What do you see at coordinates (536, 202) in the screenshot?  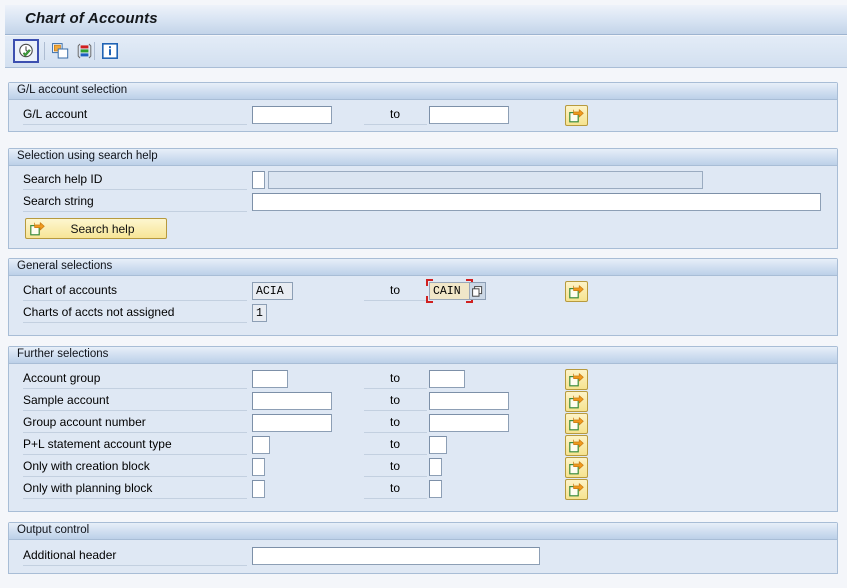 I see `input-search-string` at bounding box center [536, 202].